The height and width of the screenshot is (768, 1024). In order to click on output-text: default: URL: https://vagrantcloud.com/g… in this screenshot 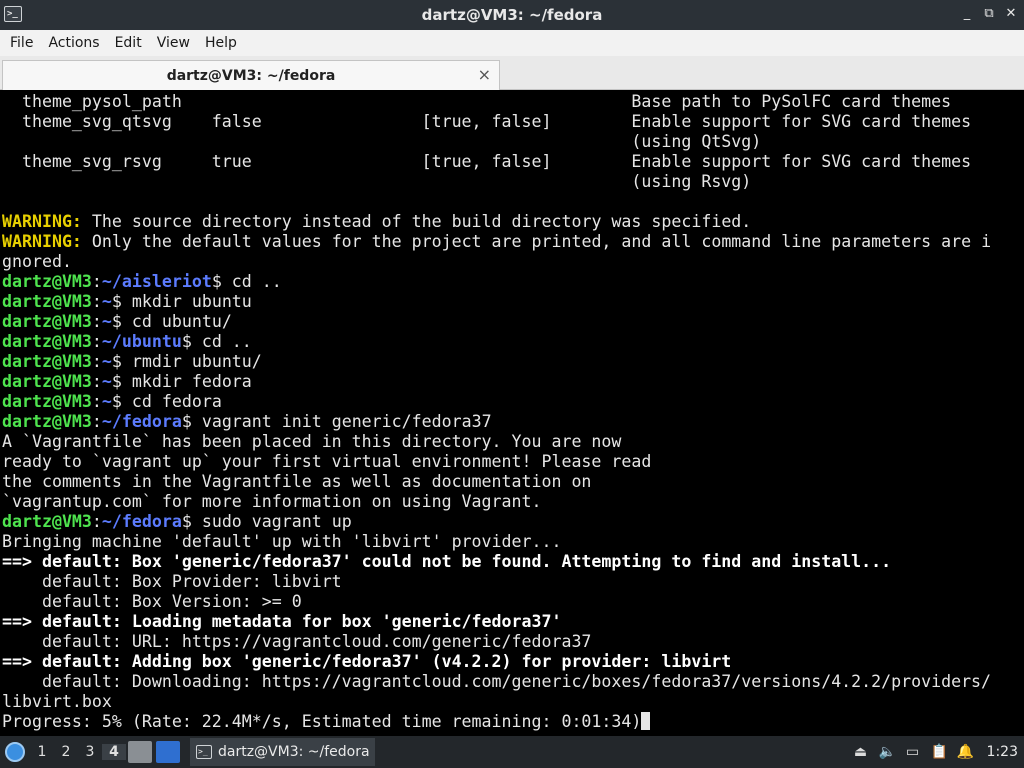, I will do `click(297, 641)`.